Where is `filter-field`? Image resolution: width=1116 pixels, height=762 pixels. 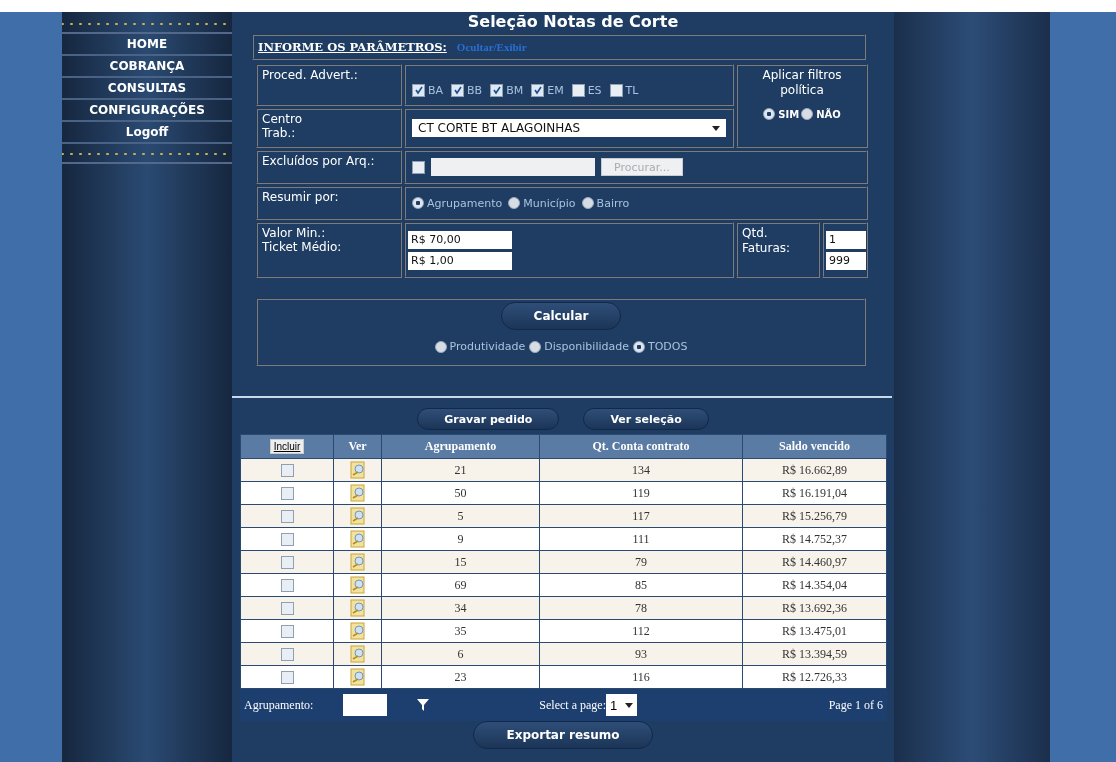
filter-field is located at coordinates (365, 705).